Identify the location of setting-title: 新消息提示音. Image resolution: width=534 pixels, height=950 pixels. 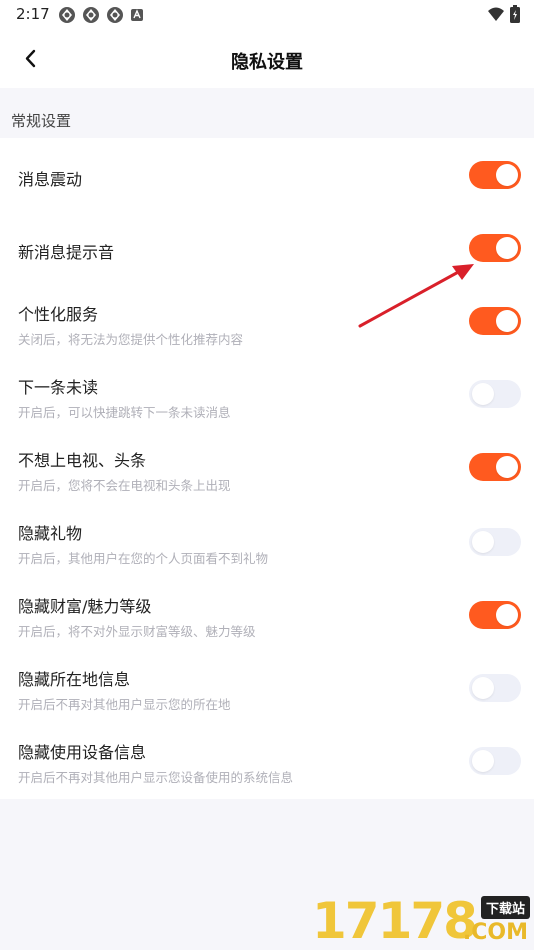
(66, 252).